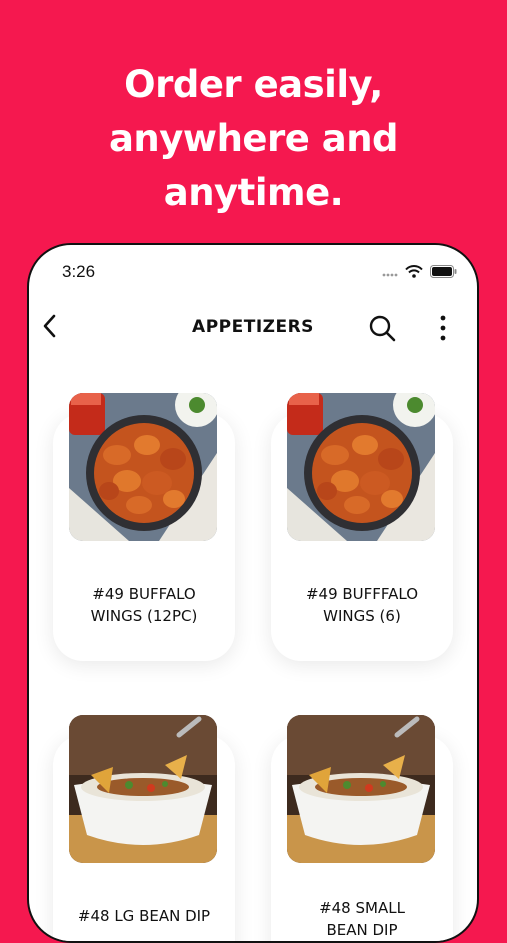 Image resolution: width=507 pixels, height=943 pixels. What do you see at coordinates (362, 605) in the screenshot?
I see `item-name: #49 BUFFFALO WINGS (6)` at bounding box center [362, 605].